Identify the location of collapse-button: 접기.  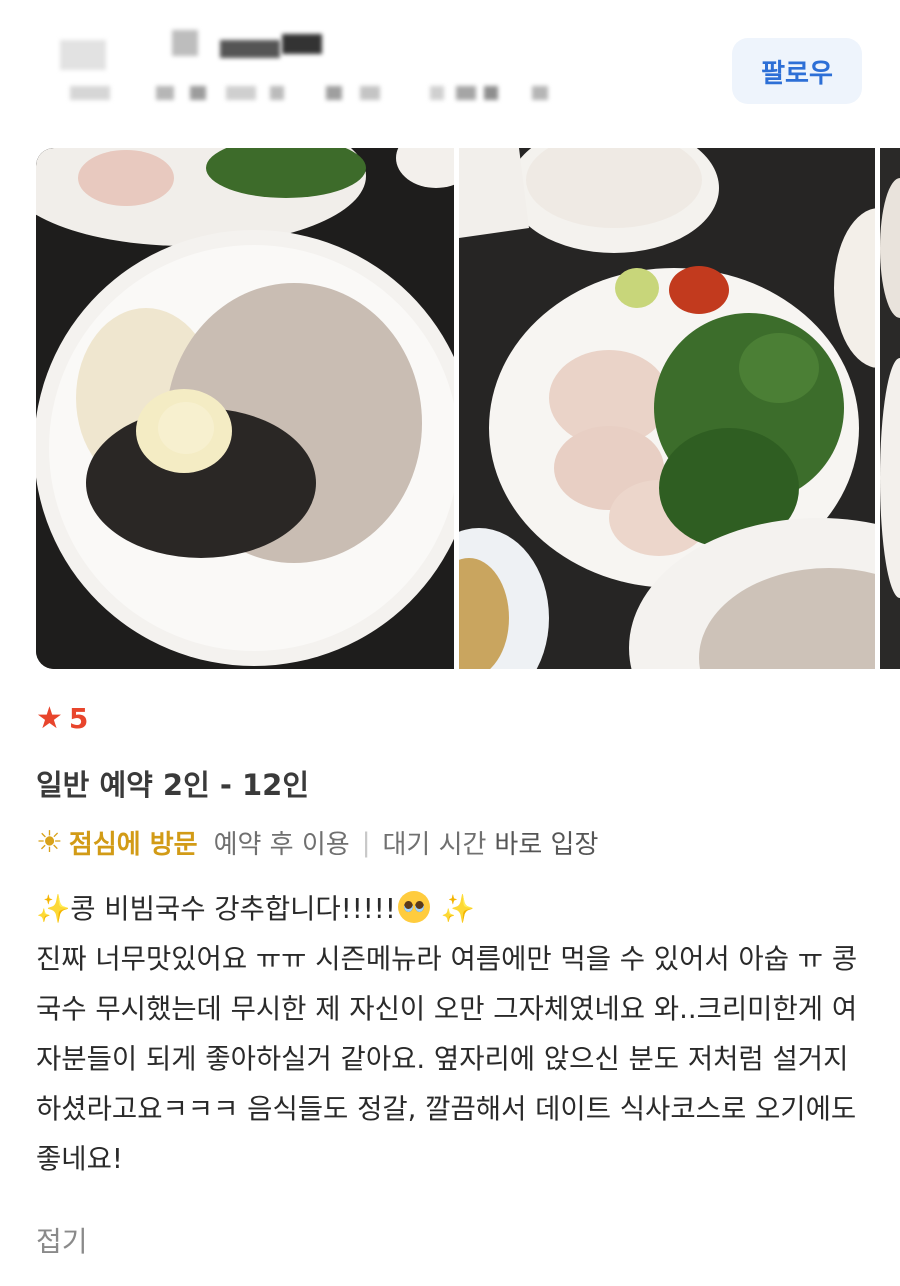
(62, 1240).